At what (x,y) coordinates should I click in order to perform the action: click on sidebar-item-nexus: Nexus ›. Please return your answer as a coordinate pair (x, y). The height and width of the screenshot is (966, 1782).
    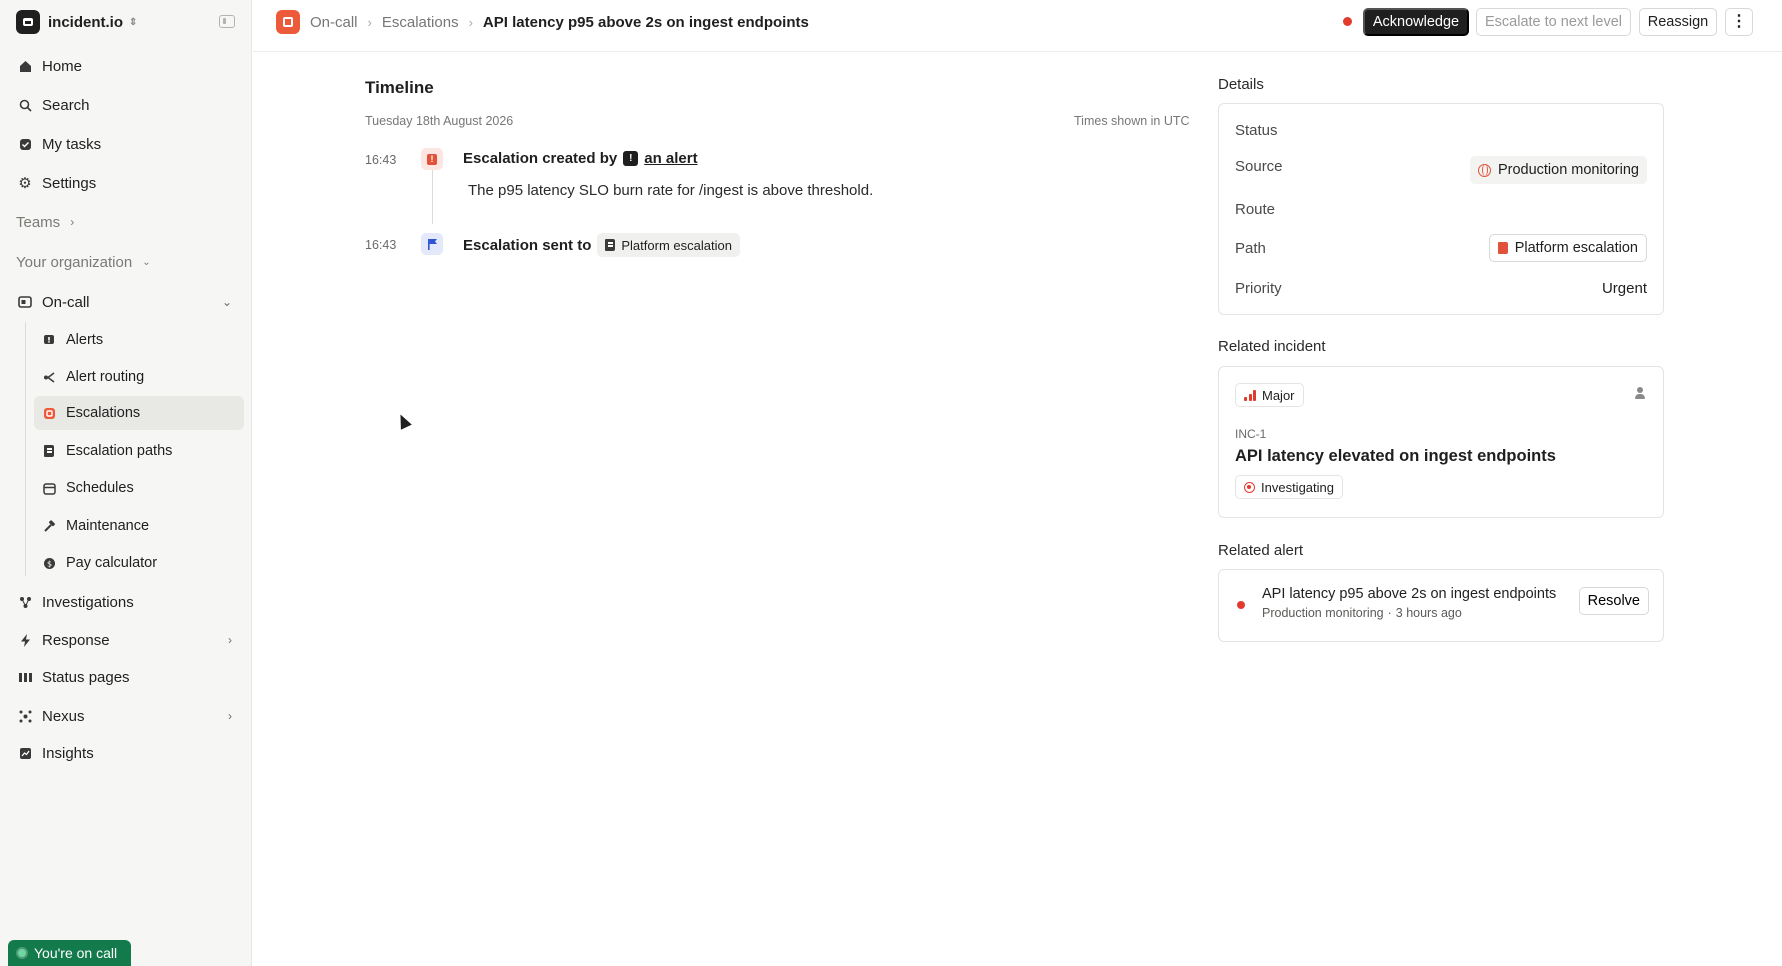
    Looking at the image, I should click on (126, 716).